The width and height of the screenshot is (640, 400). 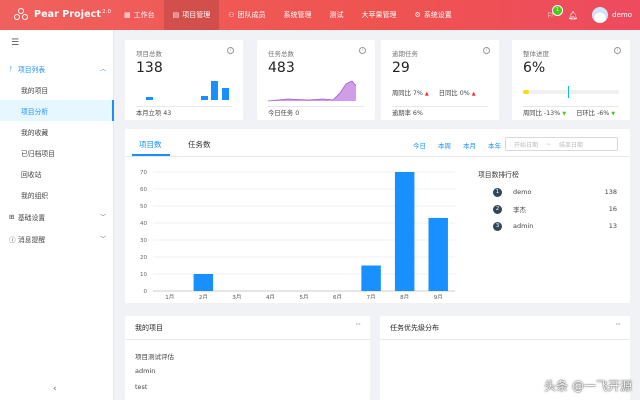 I want to click on y-tick-label: 10, so click(x=143, y=275).